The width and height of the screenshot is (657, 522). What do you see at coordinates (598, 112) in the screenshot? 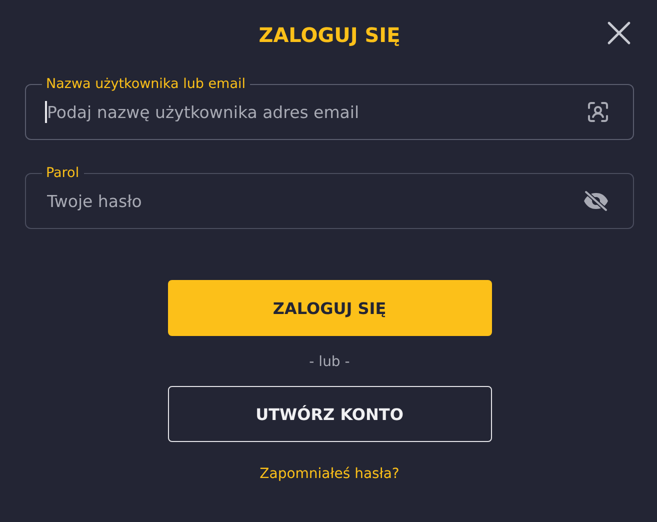
I see `user-scan-icon` at bounding box center [598, 112].